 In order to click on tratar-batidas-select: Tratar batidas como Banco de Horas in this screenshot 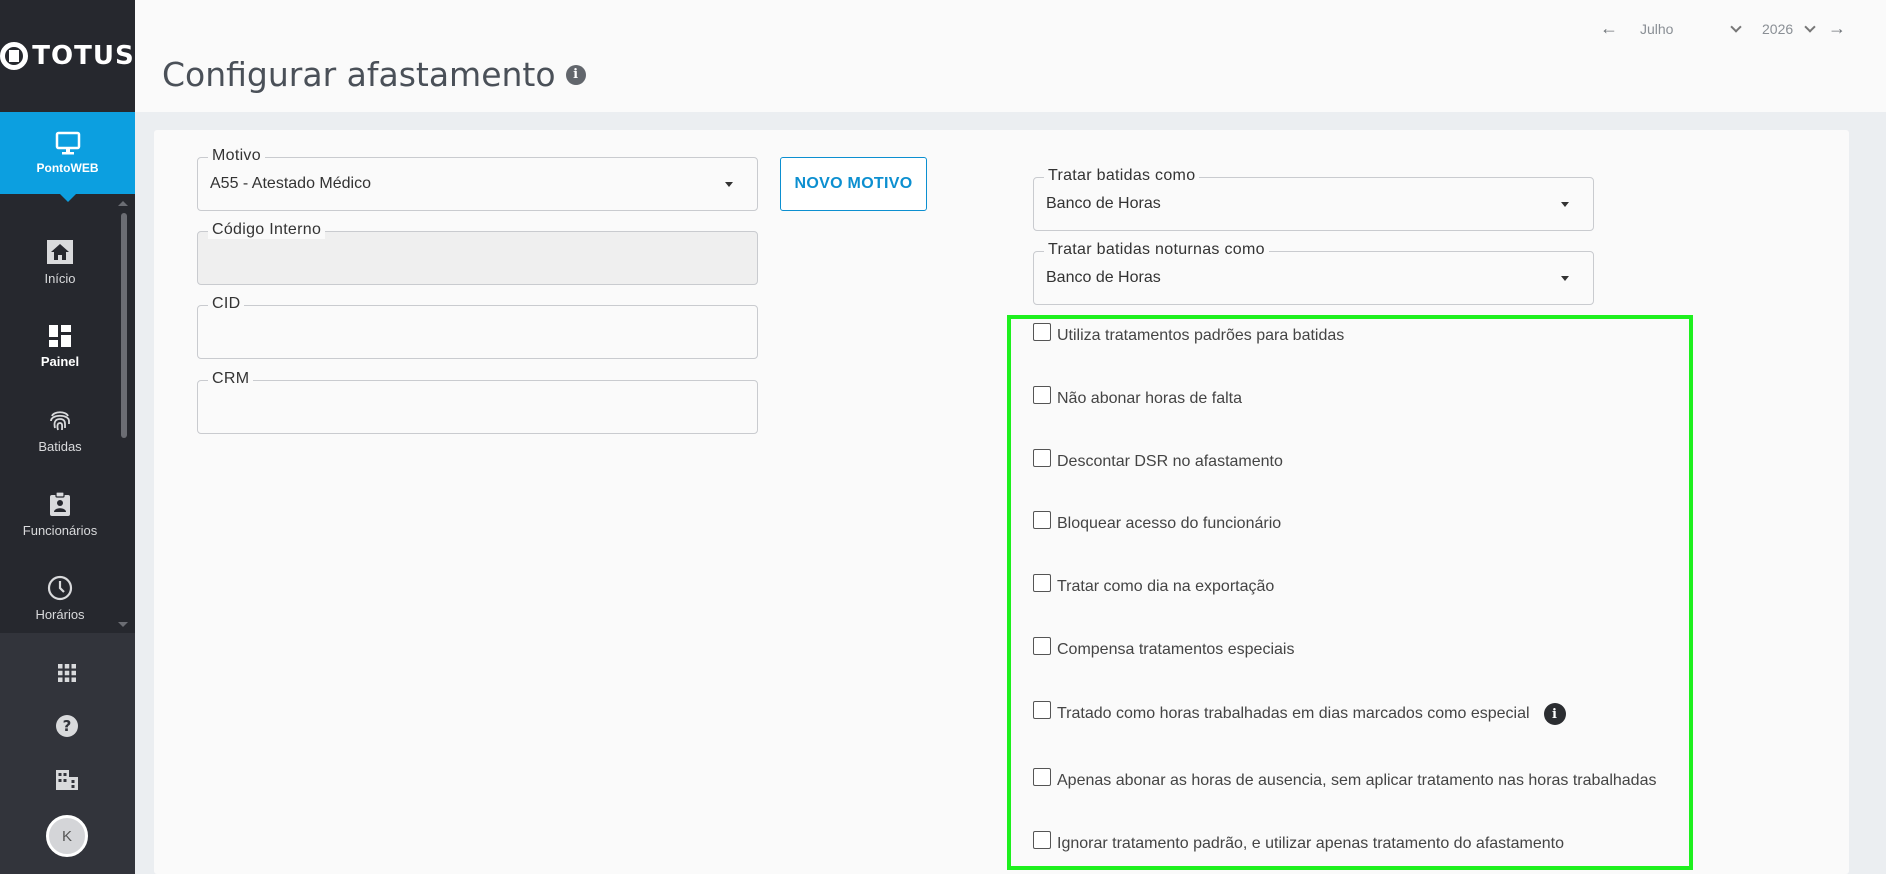, I will do `click(1313, 199)`.